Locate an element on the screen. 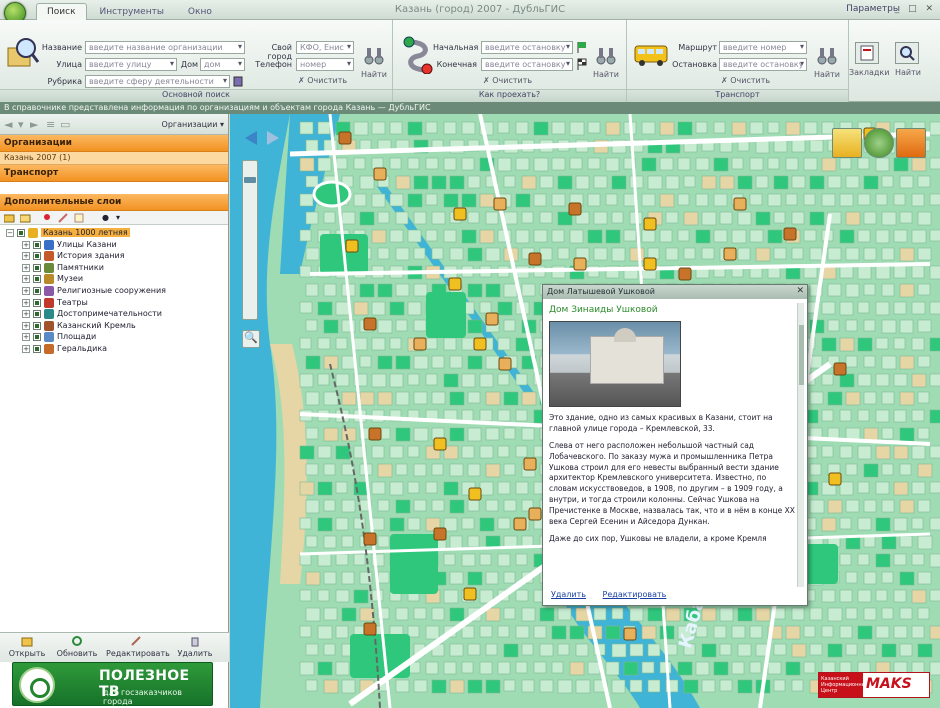 The height and width of the screenshot is (708, 940). popup-delete-link: Удалить is located at coordinates (568, 594).